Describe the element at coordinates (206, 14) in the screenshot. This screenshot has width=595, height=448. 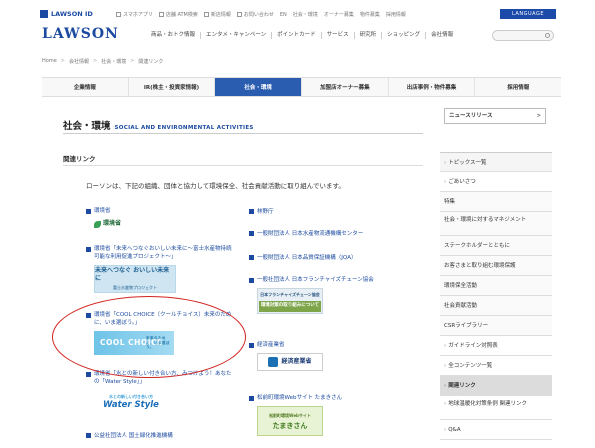
I see `store-icon` at that location.